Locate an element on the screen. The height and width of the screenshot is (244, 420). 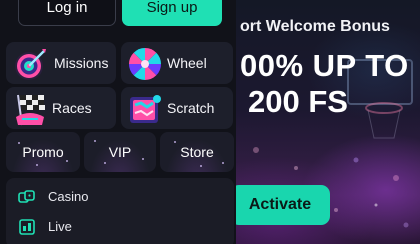
promo-tile: Promo is located at coordinates (43, 152).